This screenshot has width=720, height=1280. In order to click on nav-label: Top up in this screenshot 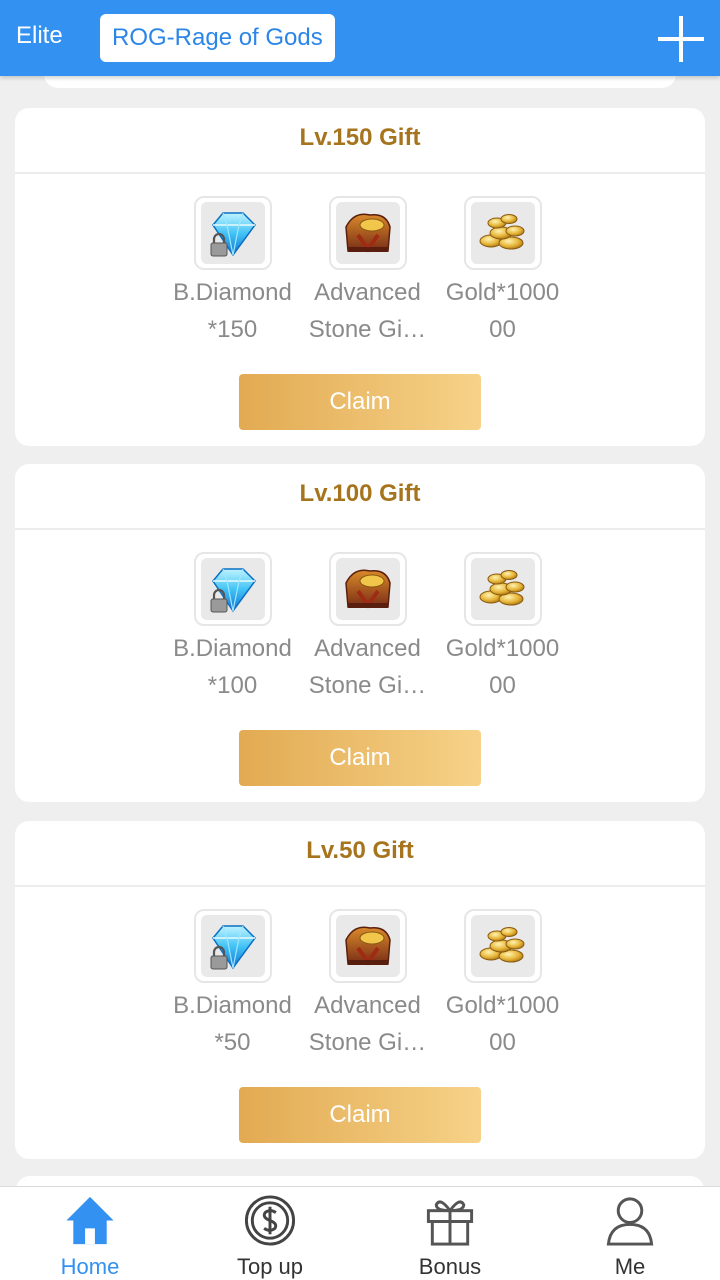, I will do `click(270, 1266)`.